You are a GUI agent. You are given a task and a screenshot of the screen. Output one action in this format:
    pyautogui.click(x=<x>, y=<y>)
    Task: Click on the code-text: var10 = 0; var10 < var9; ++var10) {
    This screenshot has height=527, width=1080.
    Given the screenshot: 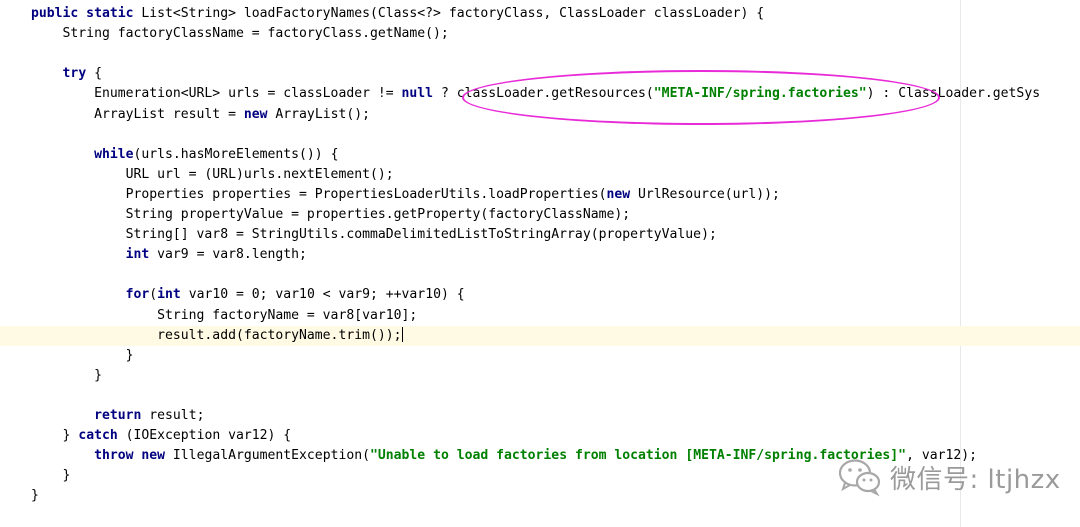 What is the action you would take?
    pyautogui.click(x=322, y=295)
    